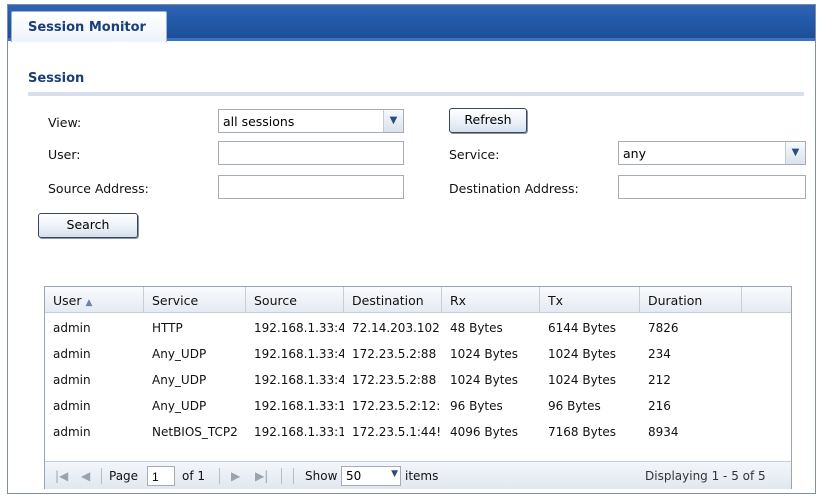 The height and width of the screenshot is (501, 820). What do you see at coordinates (88, 225) in the screenshot?
I see `search-button: Search` at bounding box center [88, 225].